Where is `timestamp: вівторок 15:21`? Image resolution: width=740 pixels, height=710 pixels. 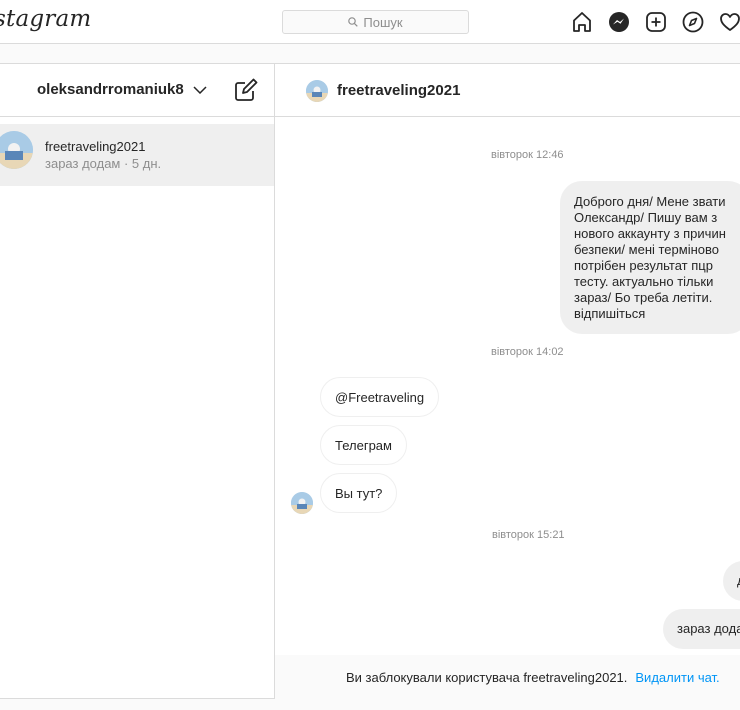 timestamp: вівторок 15:21 is located at coordinates (528, 535).